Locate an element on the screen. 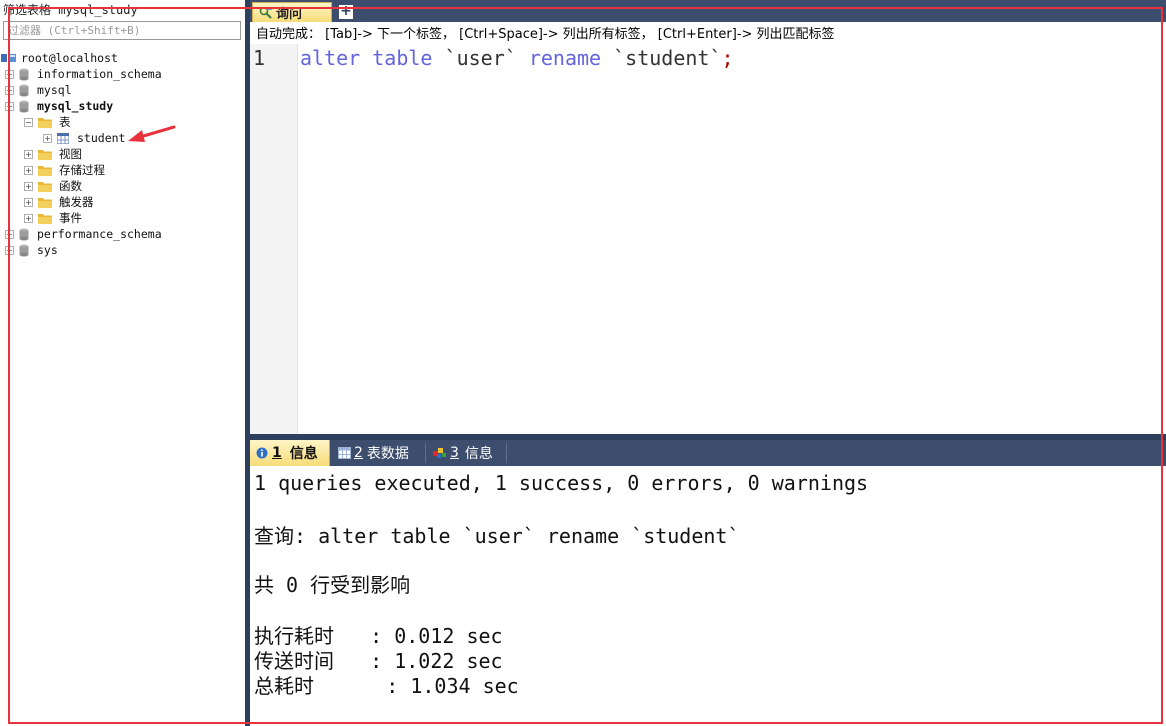 The image size is (1166, 726). line-number: 1 is located at coordinates (259, 58).